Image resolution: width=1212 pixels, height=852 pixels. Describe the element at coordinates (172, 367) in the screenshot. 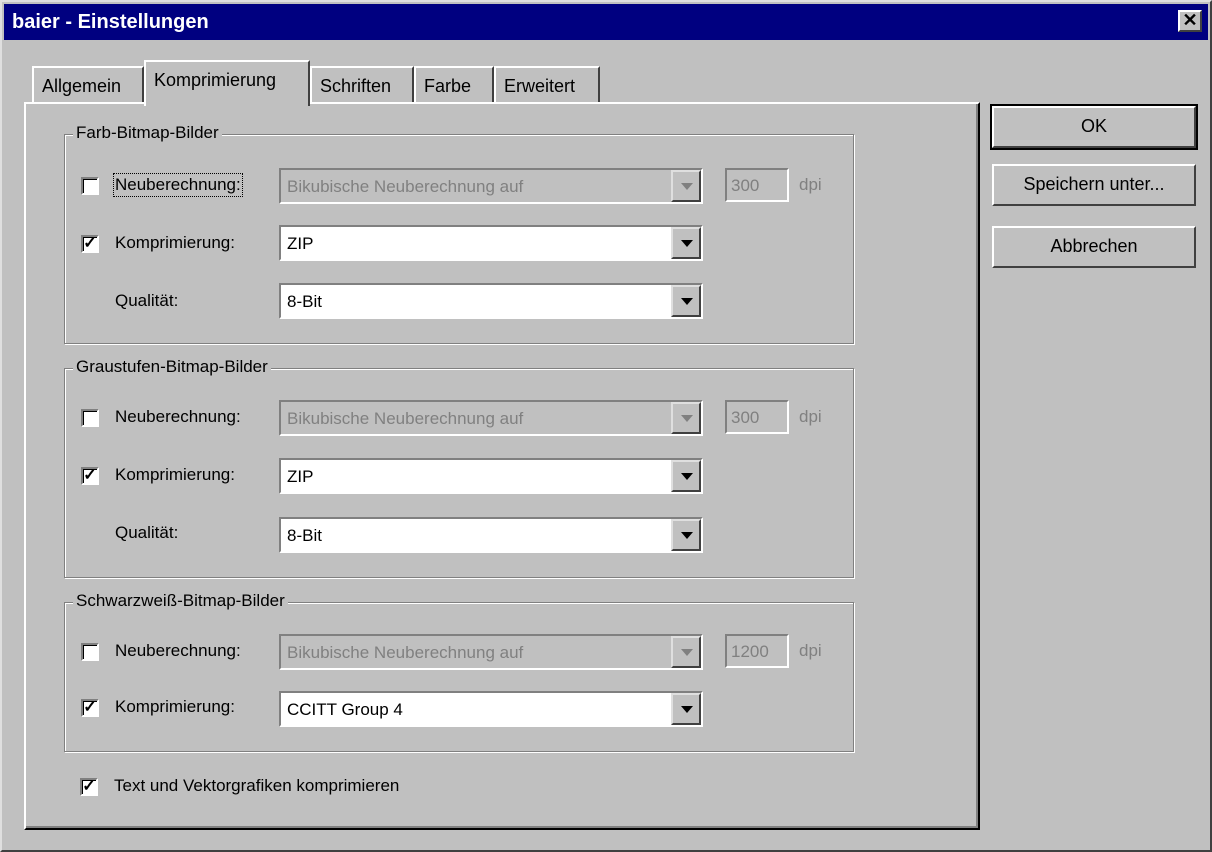

I see `group-title: Graustufen-Bitmap-Bilder` at that location.